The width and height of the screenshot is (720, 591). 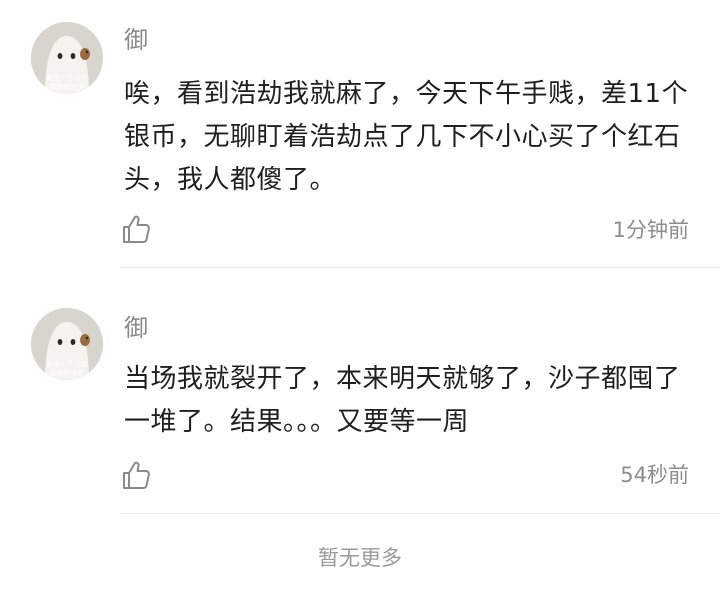 What do you see at coordinates (654, 475) in the screenshot?
I see `comment-time: 54秒前` at bounding box center [654, 475].